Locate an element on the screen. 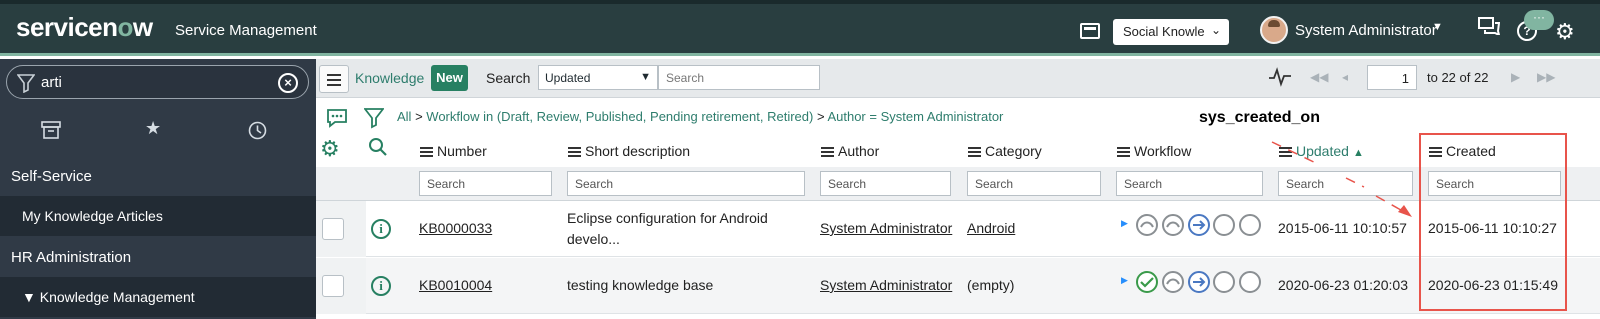 This screenshot has height=319, width=1600. cell-number: KB0010004 is located at coordinates (455, 285).